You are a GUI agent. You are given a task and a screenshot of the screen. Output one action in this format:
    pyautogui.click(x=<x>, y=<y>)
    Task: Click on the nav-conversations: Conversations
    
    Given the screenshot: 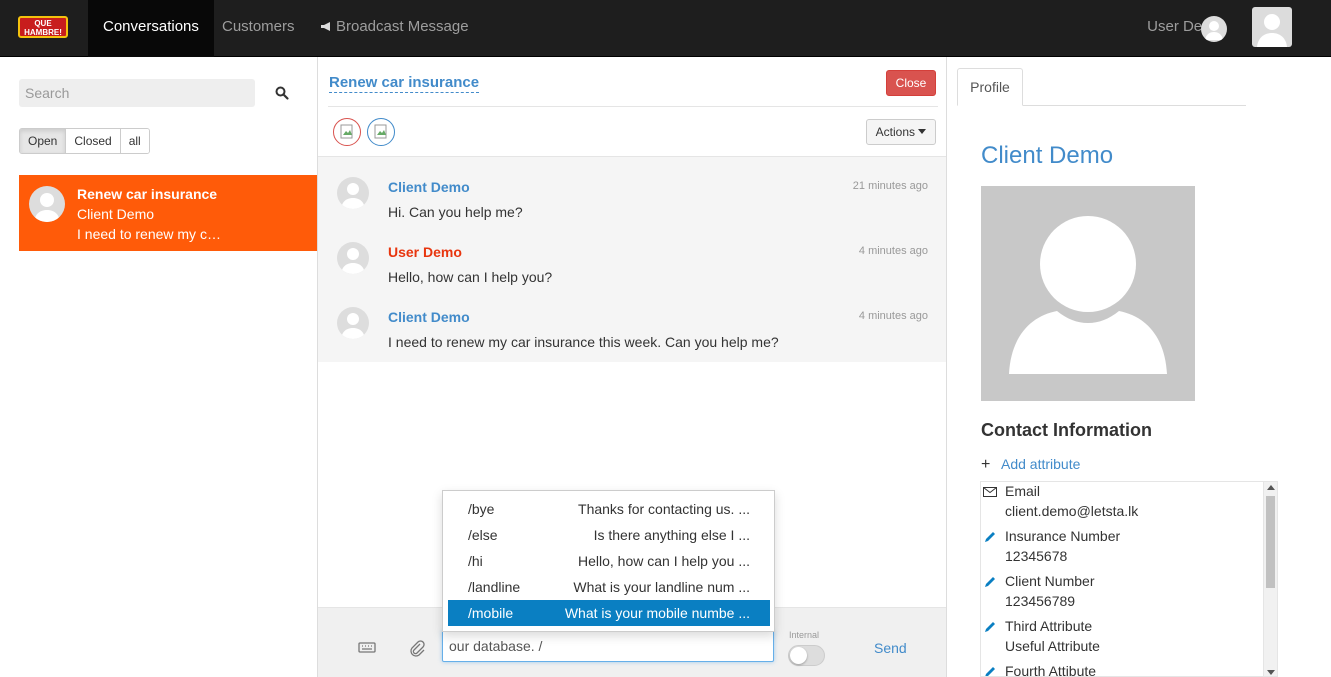 What is the action you would take?
    pyautogui.click(x=151, y=28)
    